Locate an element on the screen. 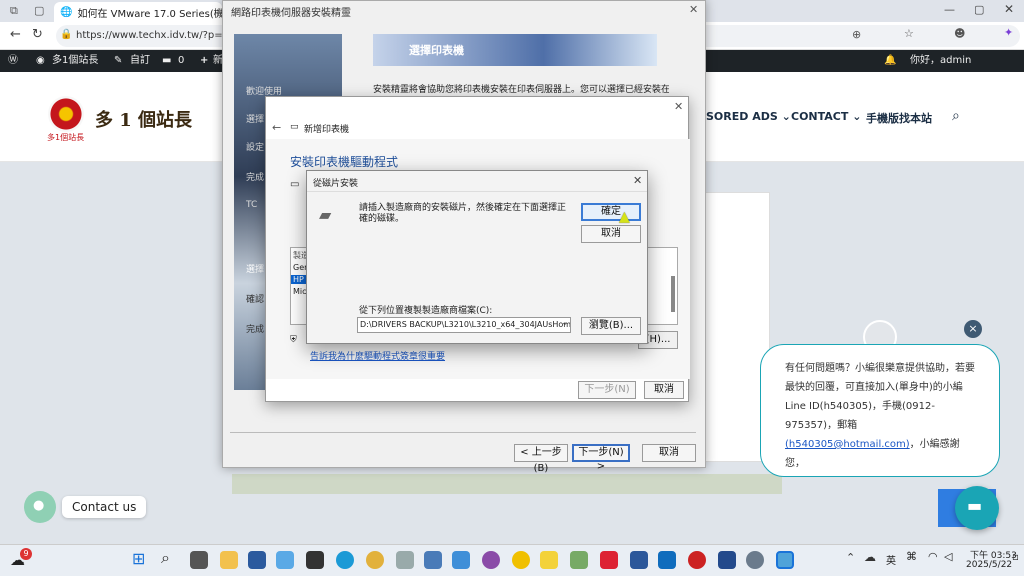  file-explorer-icon is located at coordinates (229, 560).